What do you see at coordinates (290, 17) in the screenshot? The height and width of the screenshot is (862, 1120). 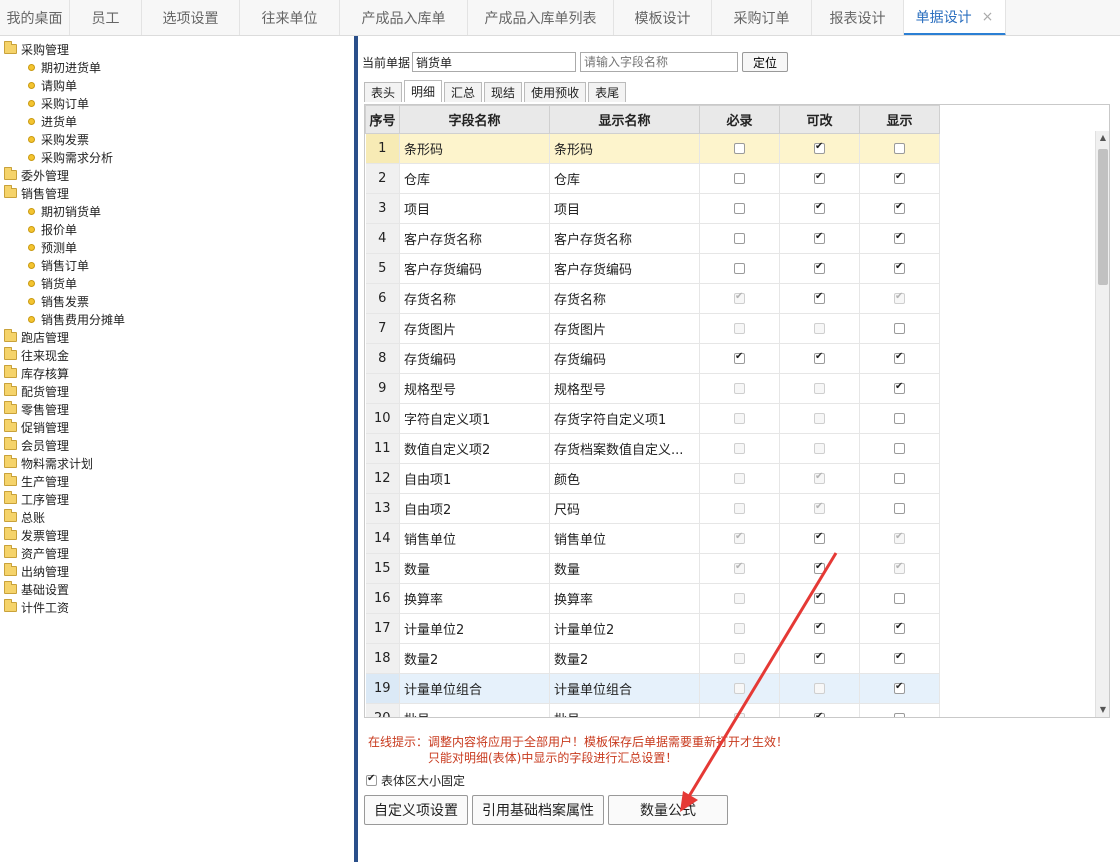 I see `top-tab-3: 往来单位` at bounding box center [290, 17].